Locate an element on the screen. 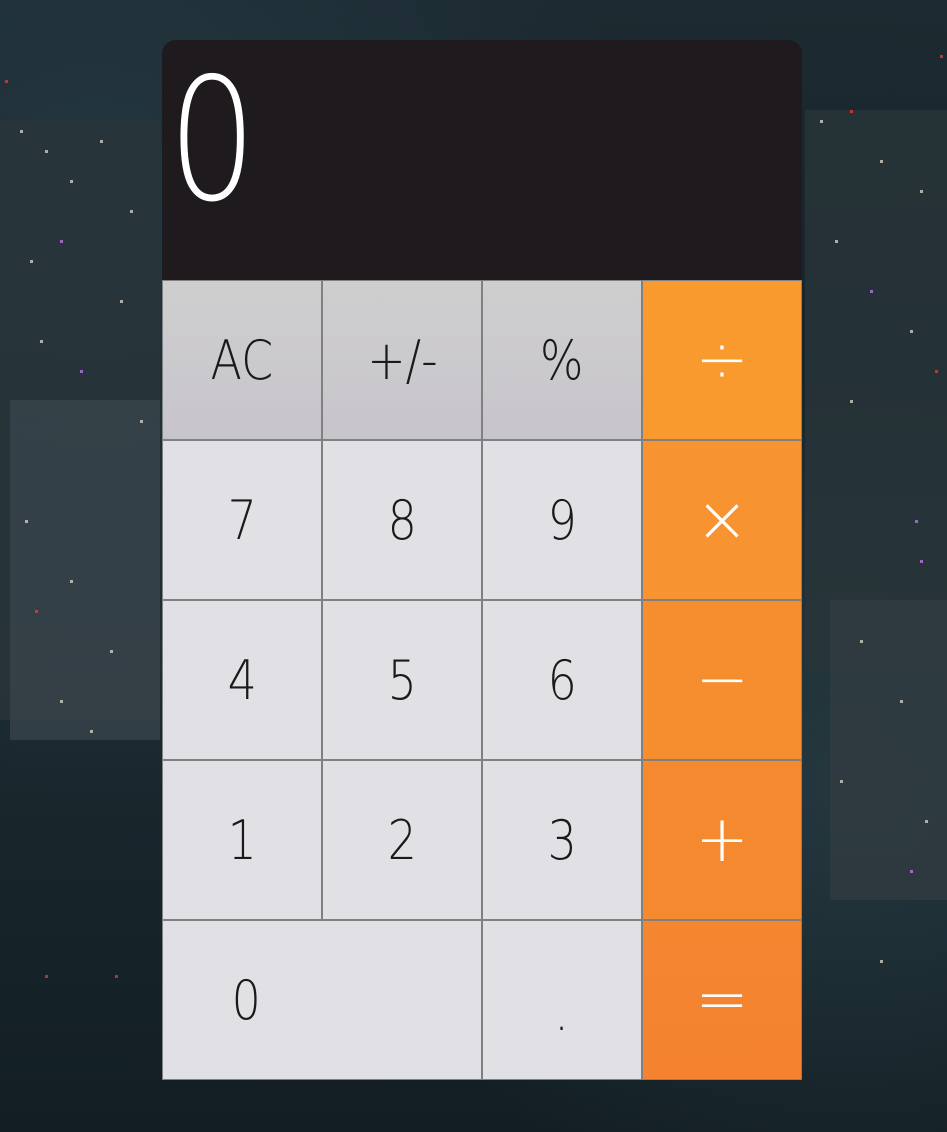 The image size is (947, 1132). multiply-button: × is located at coordinates (722, 520).